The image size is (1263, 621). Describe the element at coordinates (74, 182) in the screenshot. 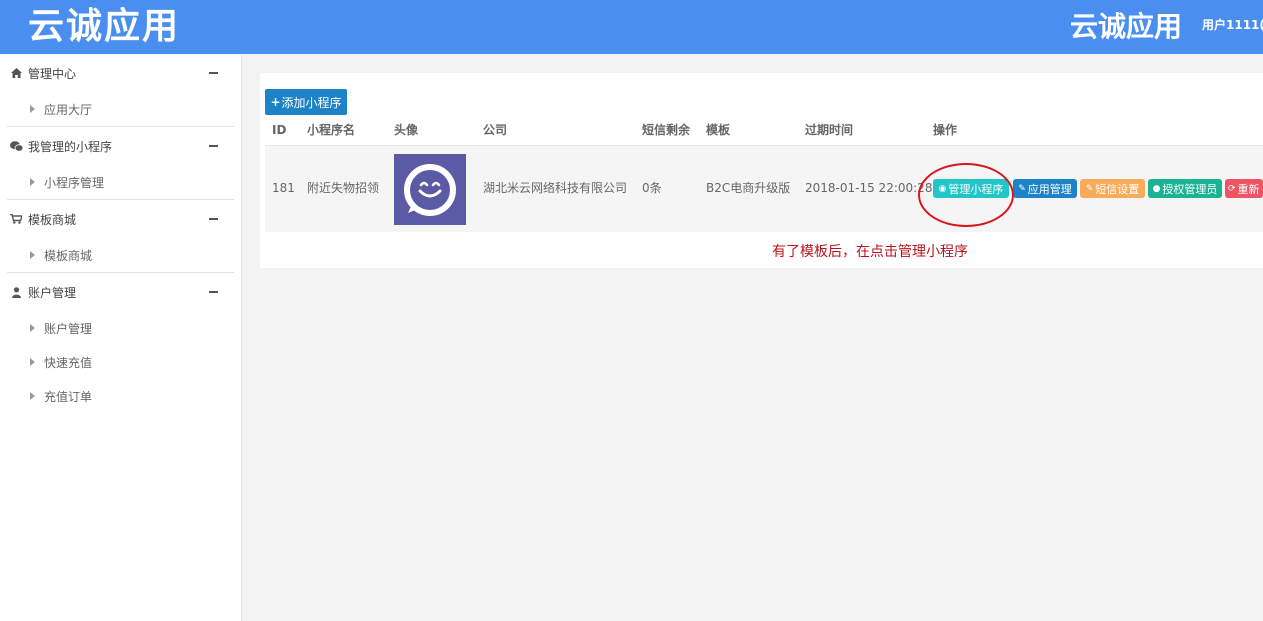

I see `sidebar-item-label: 小程序管理` at that location.